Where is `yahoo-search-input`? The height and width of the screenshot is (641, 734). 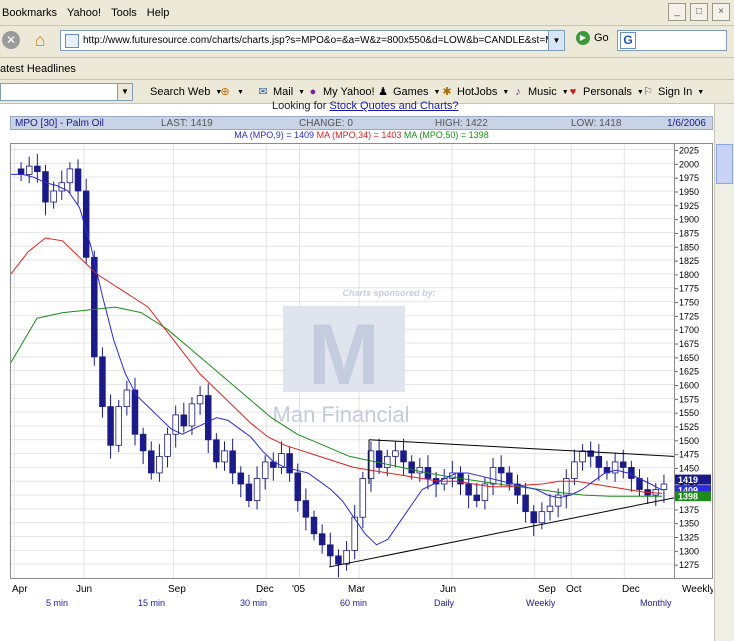
yahoo-search-input is located at coordinates (66, 92).